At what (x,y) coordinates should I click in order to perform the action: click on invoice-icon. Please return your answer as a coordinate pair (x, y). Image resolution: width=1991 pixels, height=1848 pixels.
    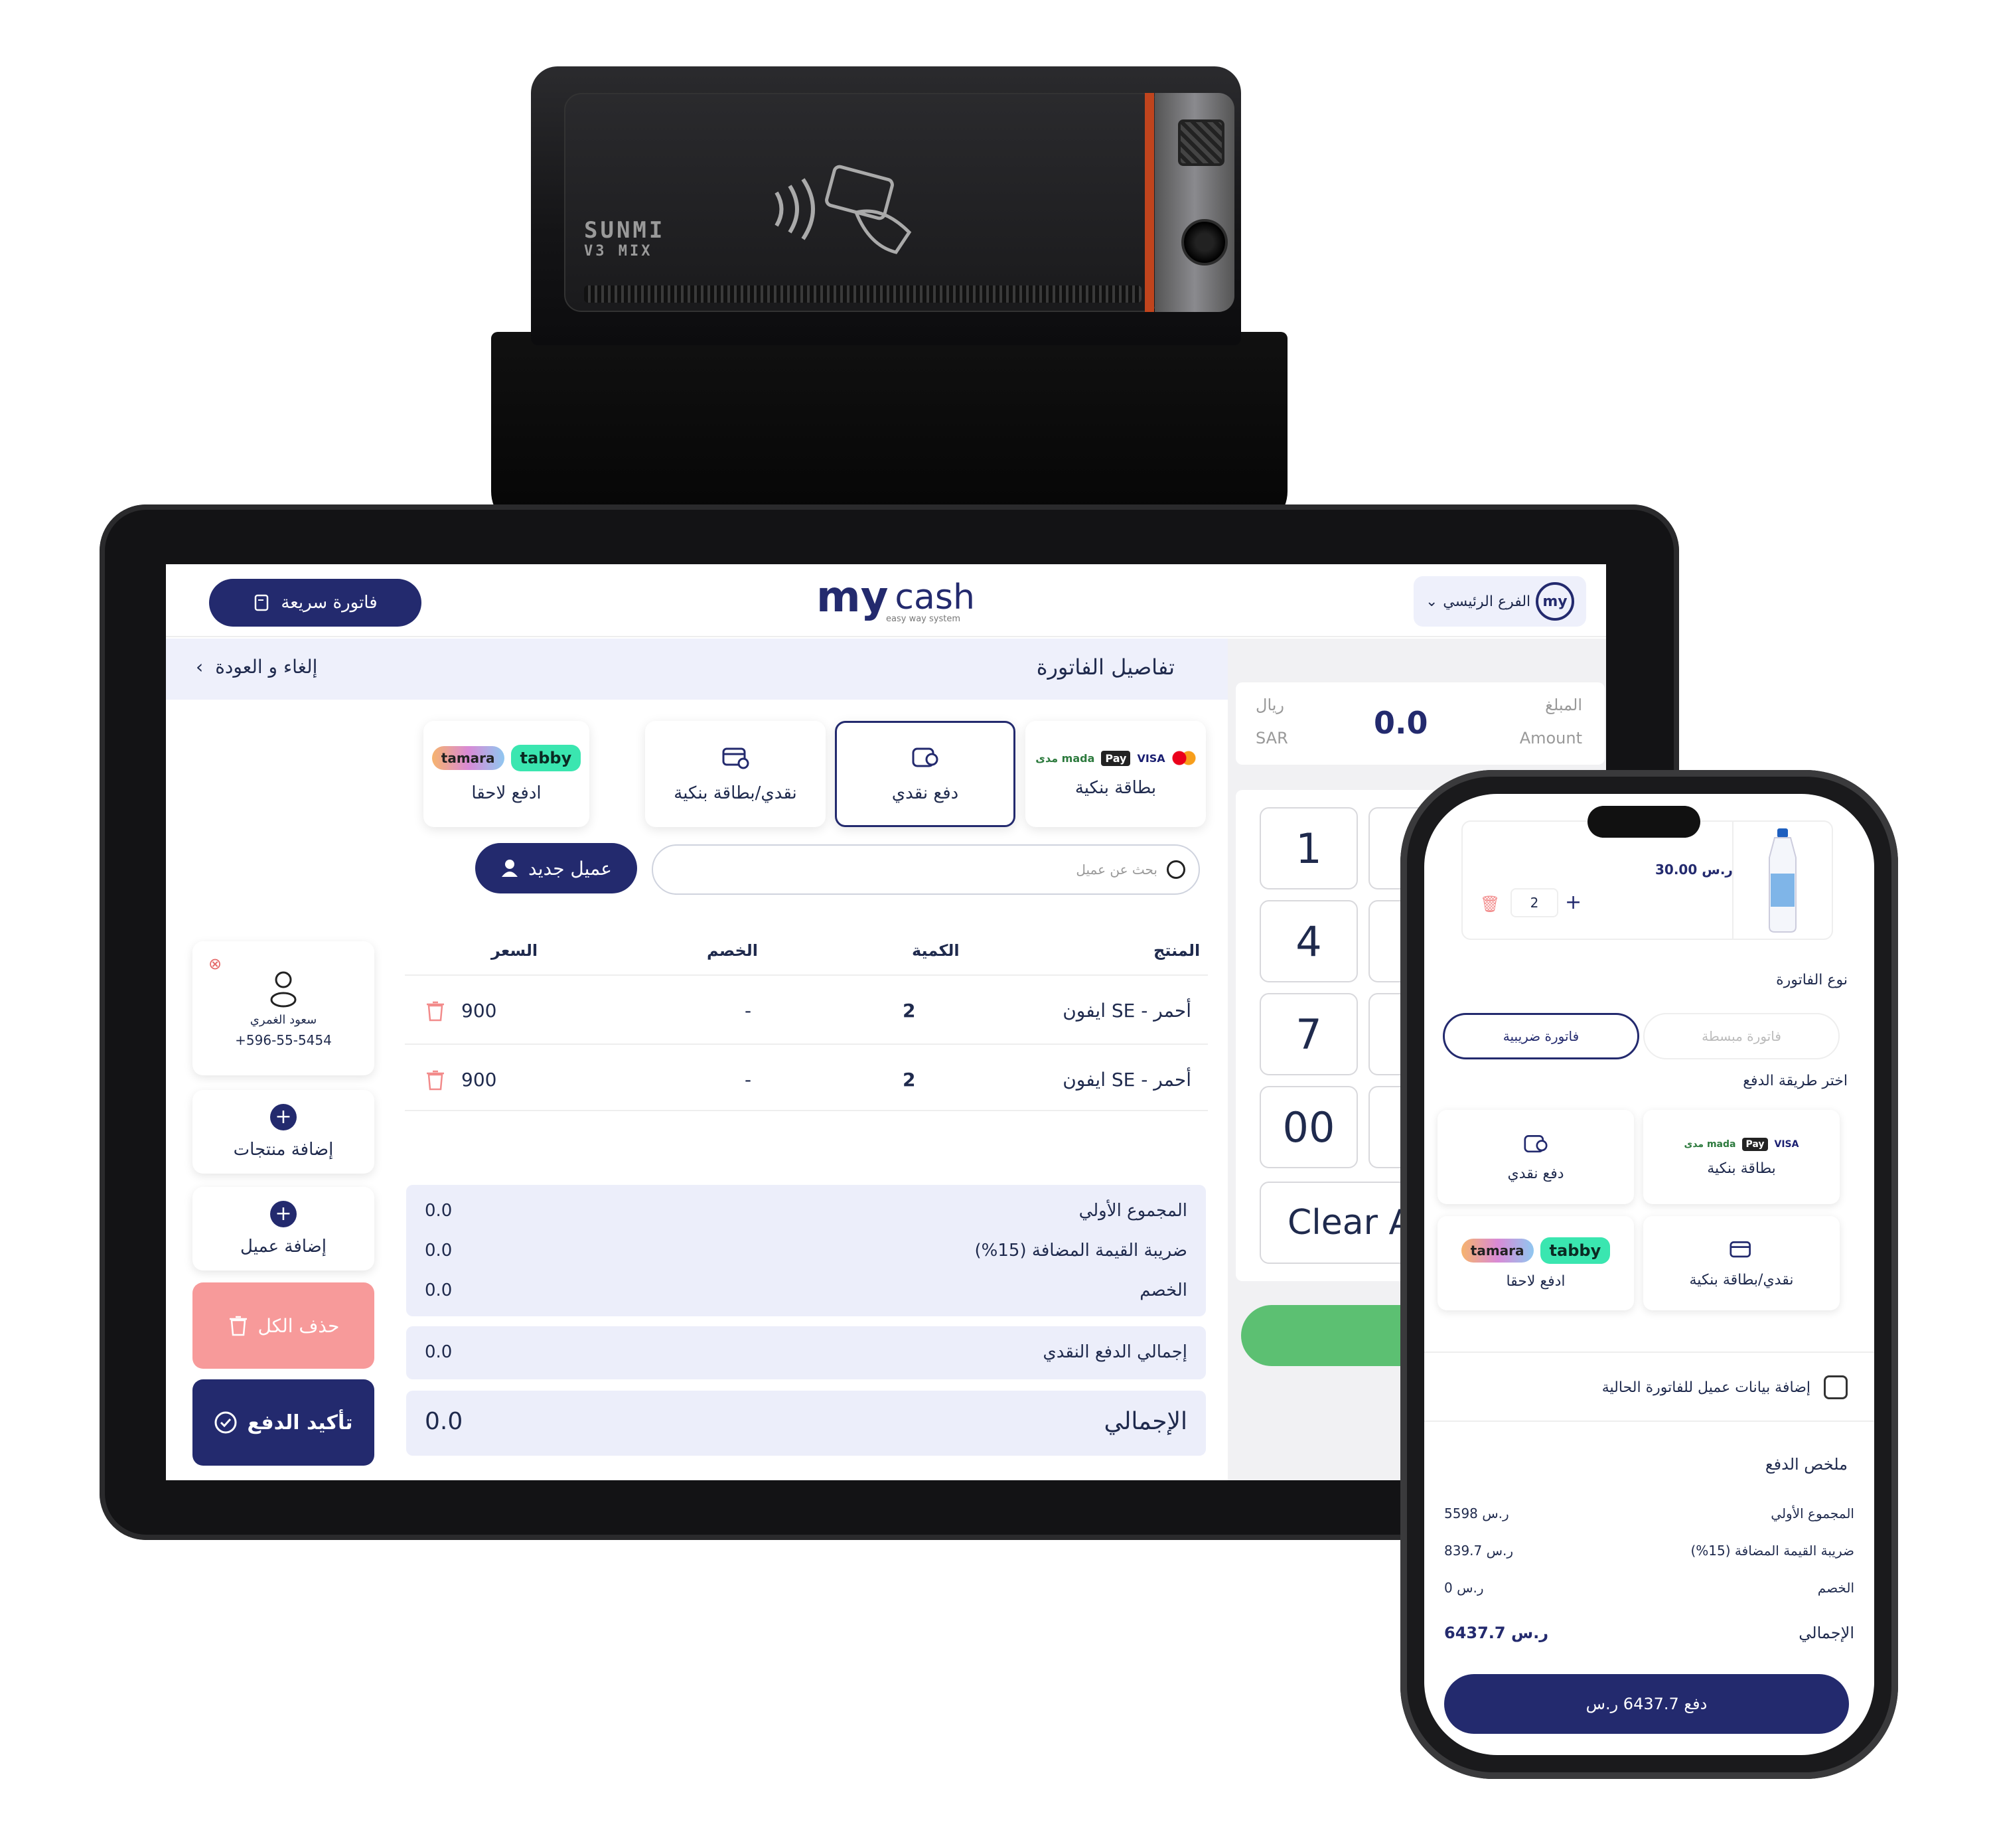
    Looking at the image, I should click on (262, 602).